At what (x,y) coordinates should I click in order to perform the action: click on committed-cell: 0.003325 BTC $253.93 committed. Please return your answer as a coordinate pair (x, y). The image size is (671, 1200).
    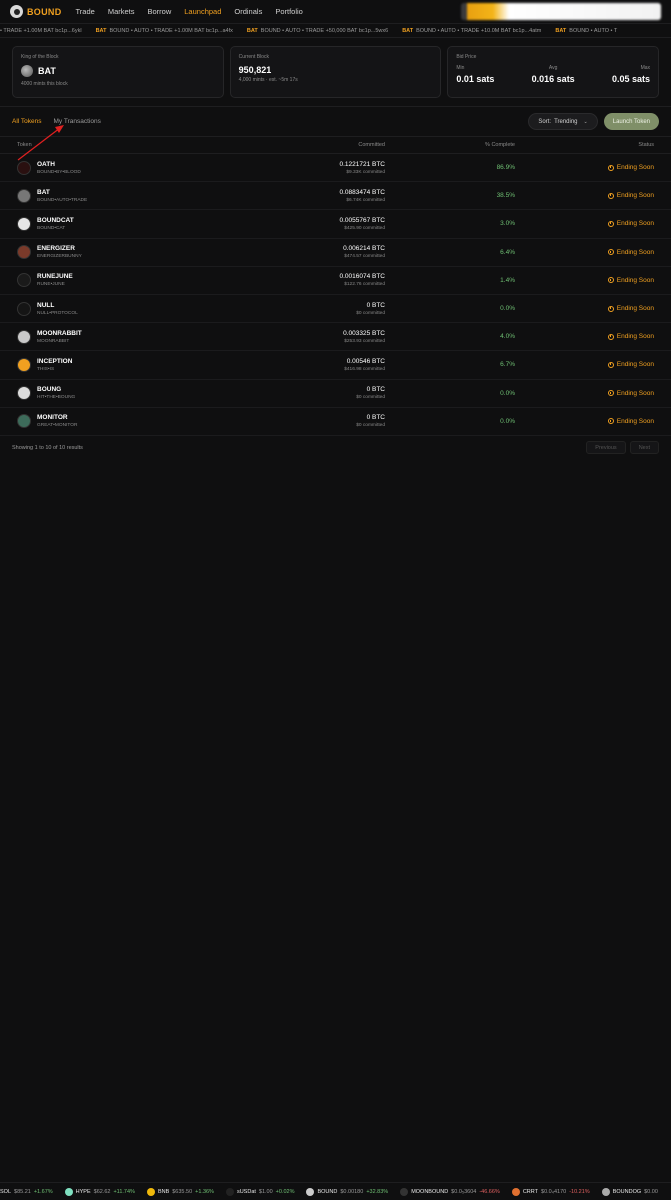
    Looking at the image, I should click on (301, 337).